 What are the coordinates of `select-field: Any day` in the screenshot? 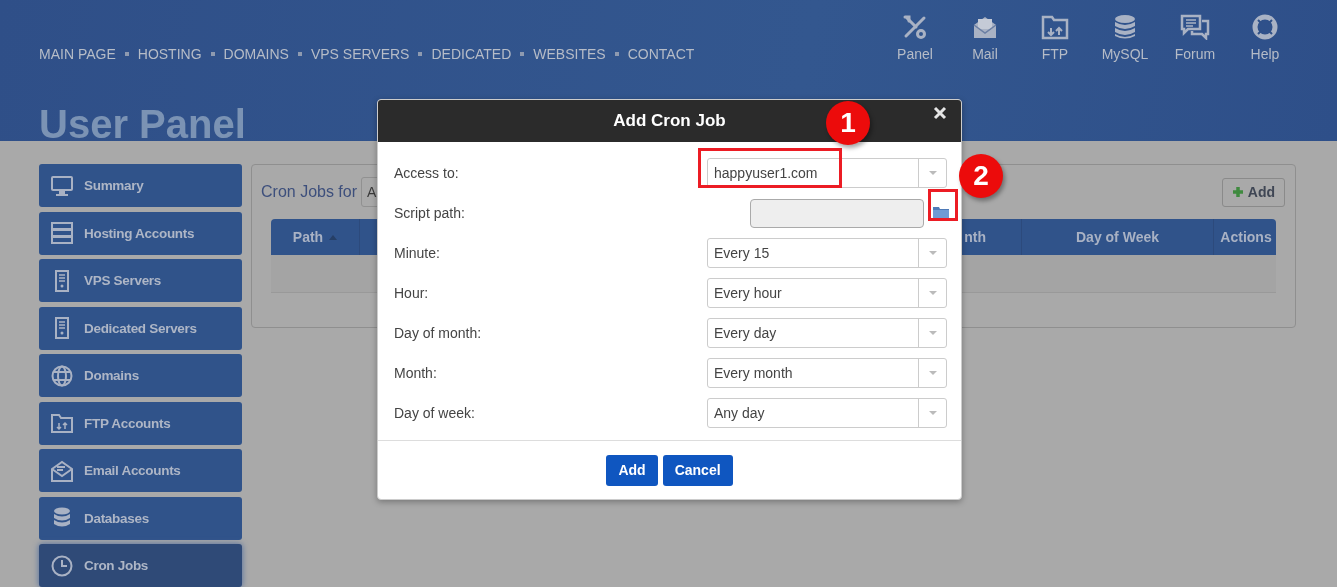 It's located at (827, 413).